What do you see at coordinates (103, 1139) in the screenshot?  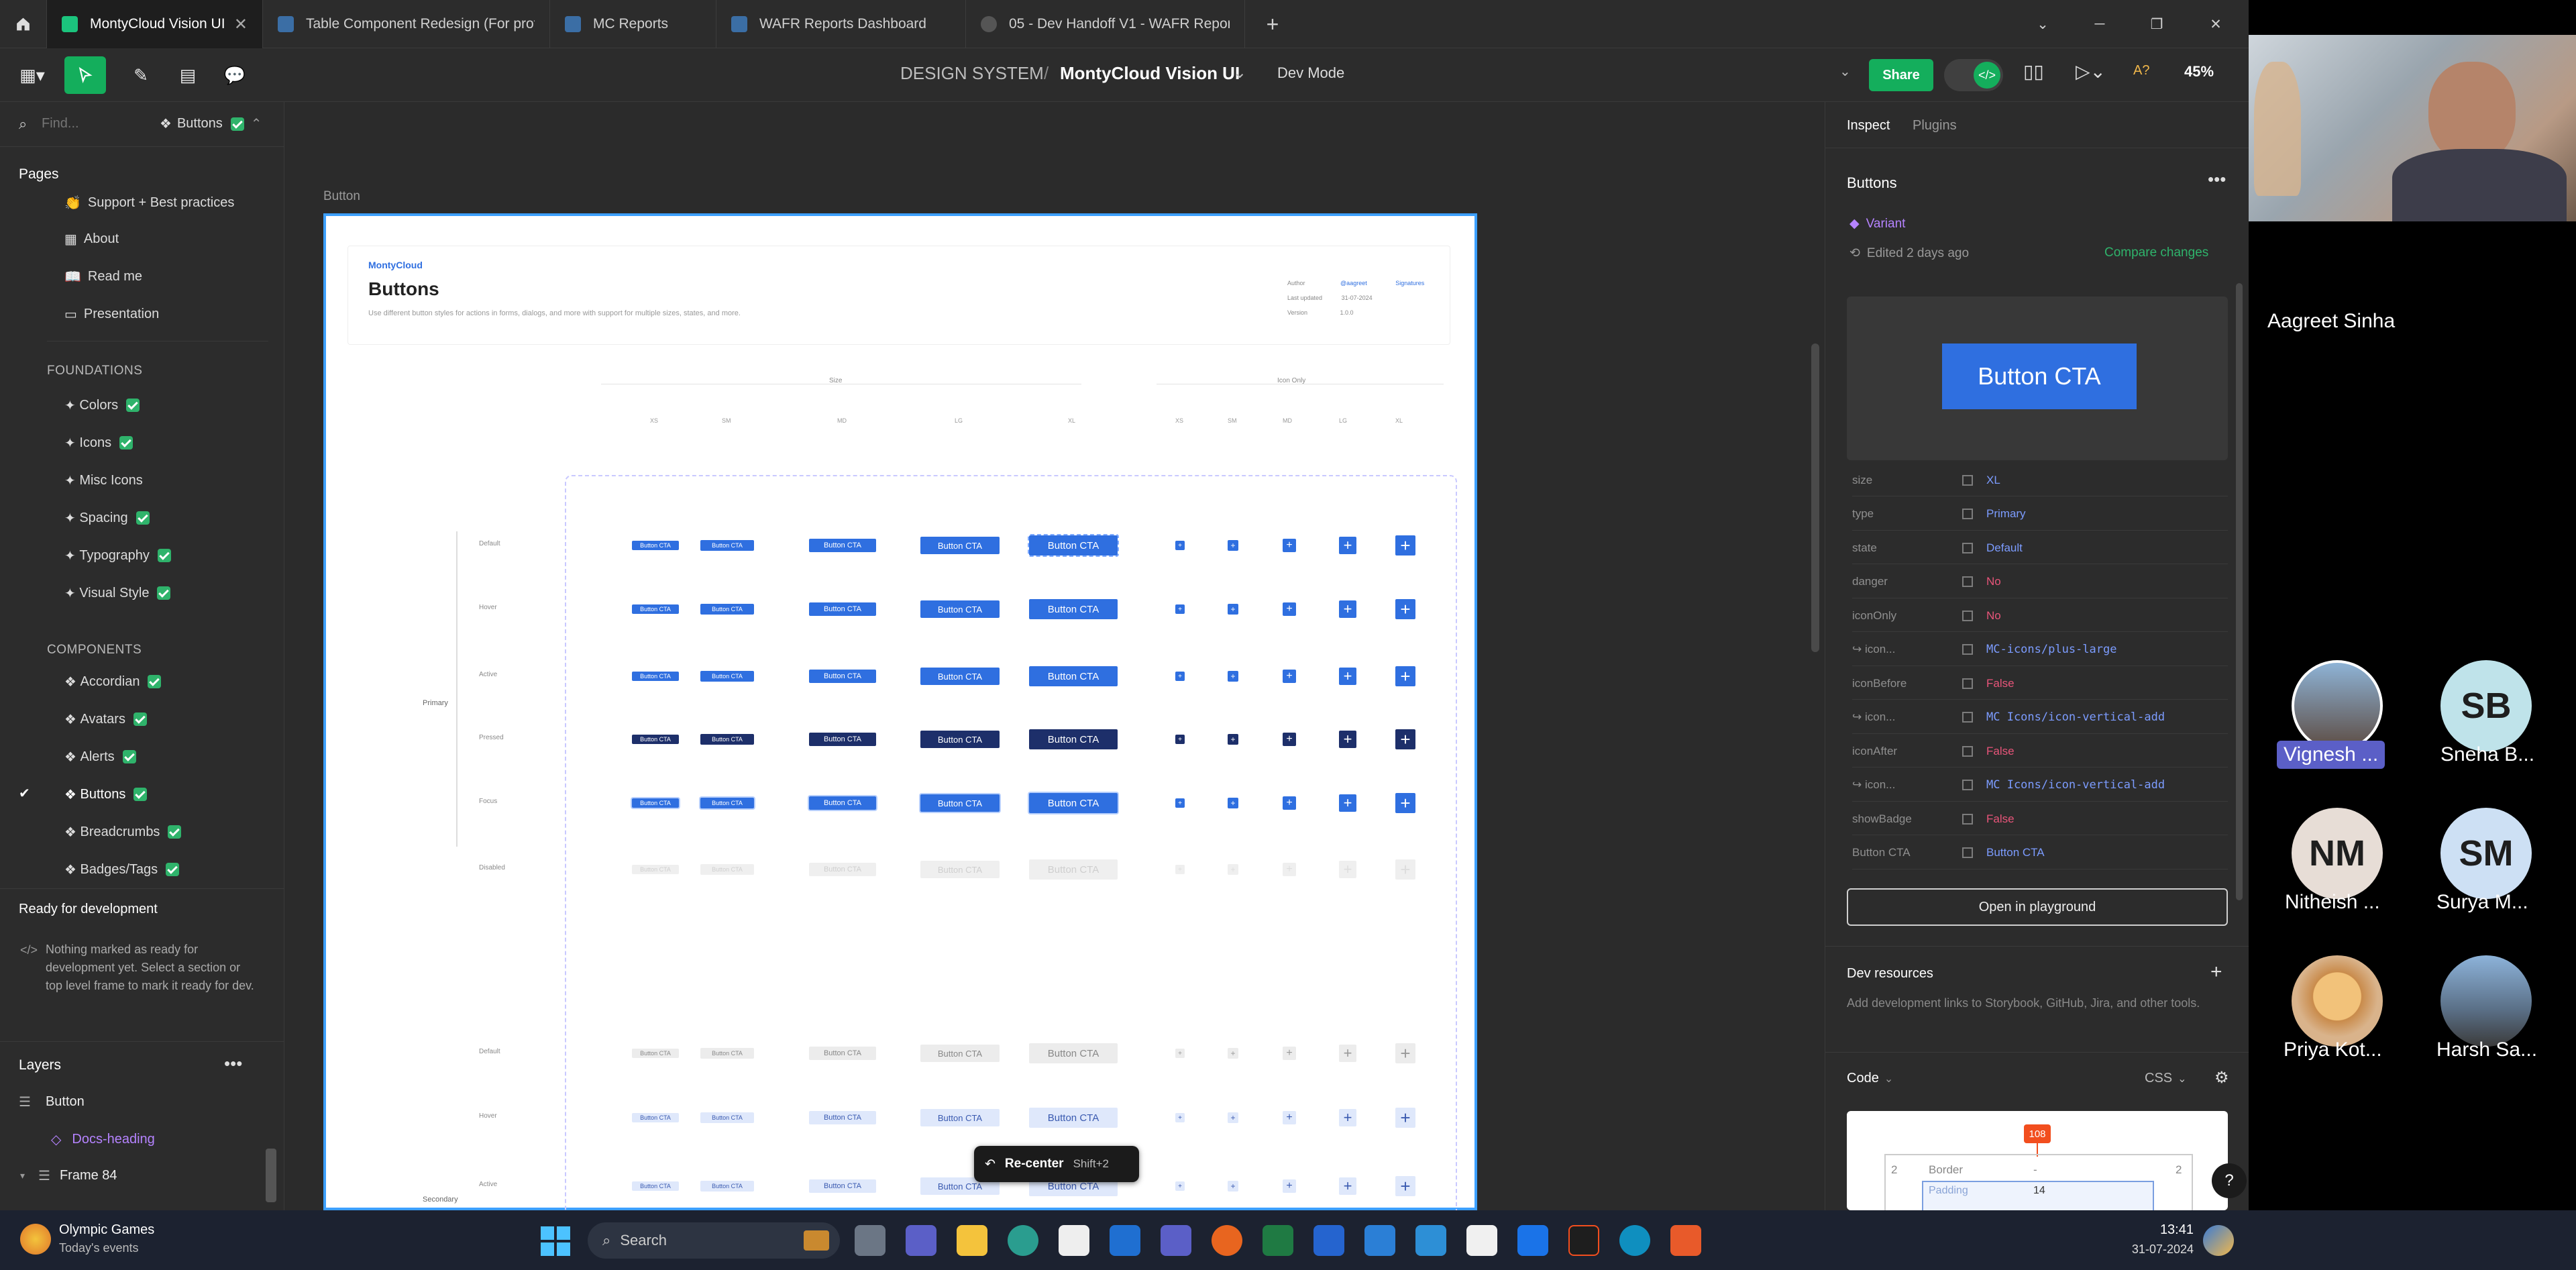 I see `layer-item-docs-heading: ◇ Docs-heading` at bounding box center [103, 1139].